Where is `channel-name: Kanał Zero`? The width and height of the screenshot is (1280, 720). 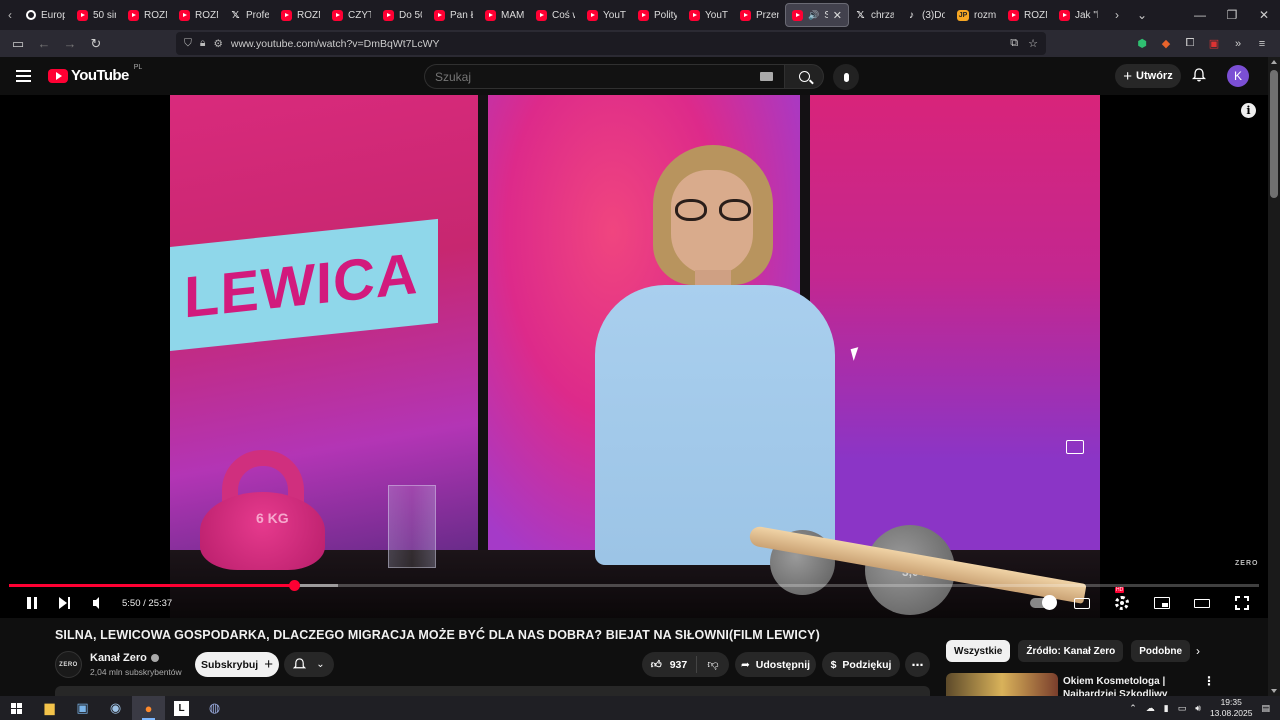
channel-name: Kanał Zero is located at coordinates (118, 658).